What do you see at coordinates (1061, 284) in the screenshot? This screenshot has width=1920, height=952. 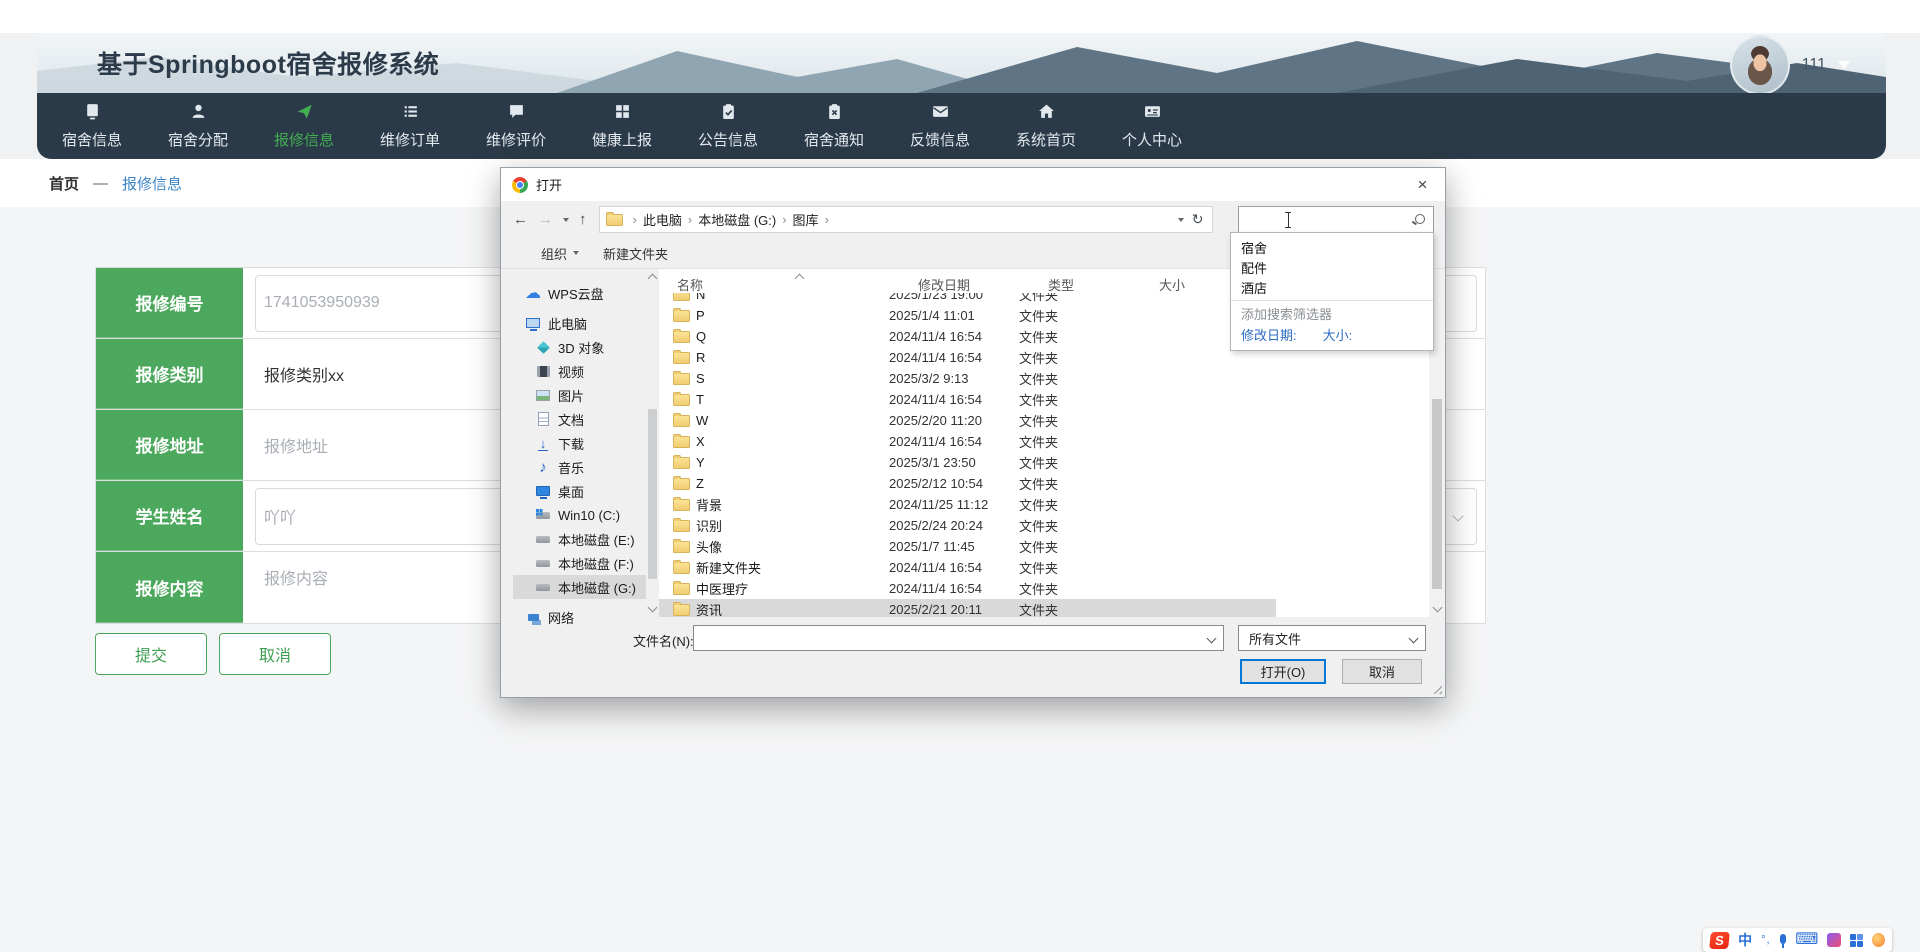 I see `column-header-type: 类型` at bounding box center [1061, 284].